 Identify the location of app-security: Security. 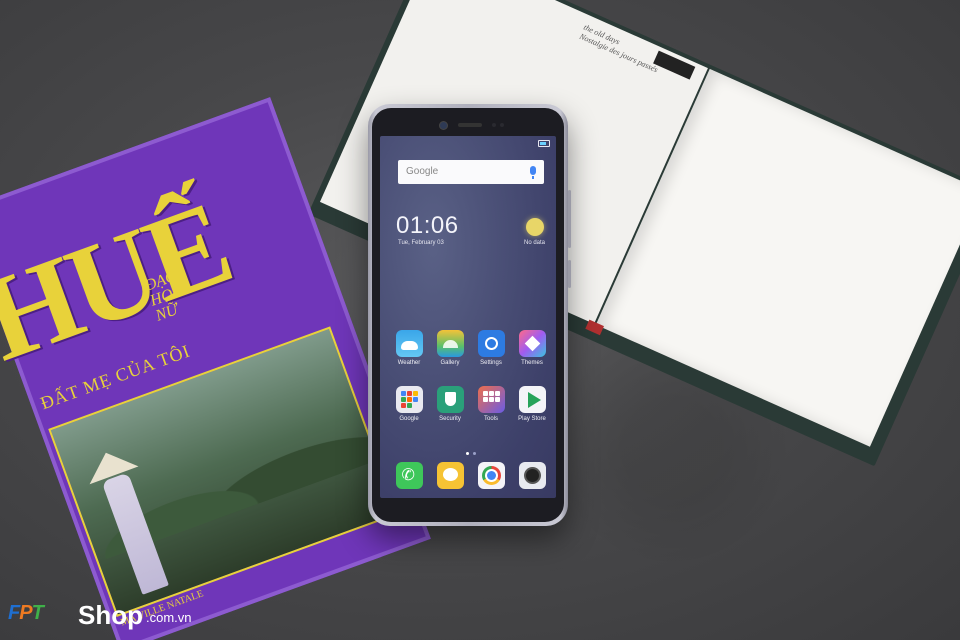
(450, 404).